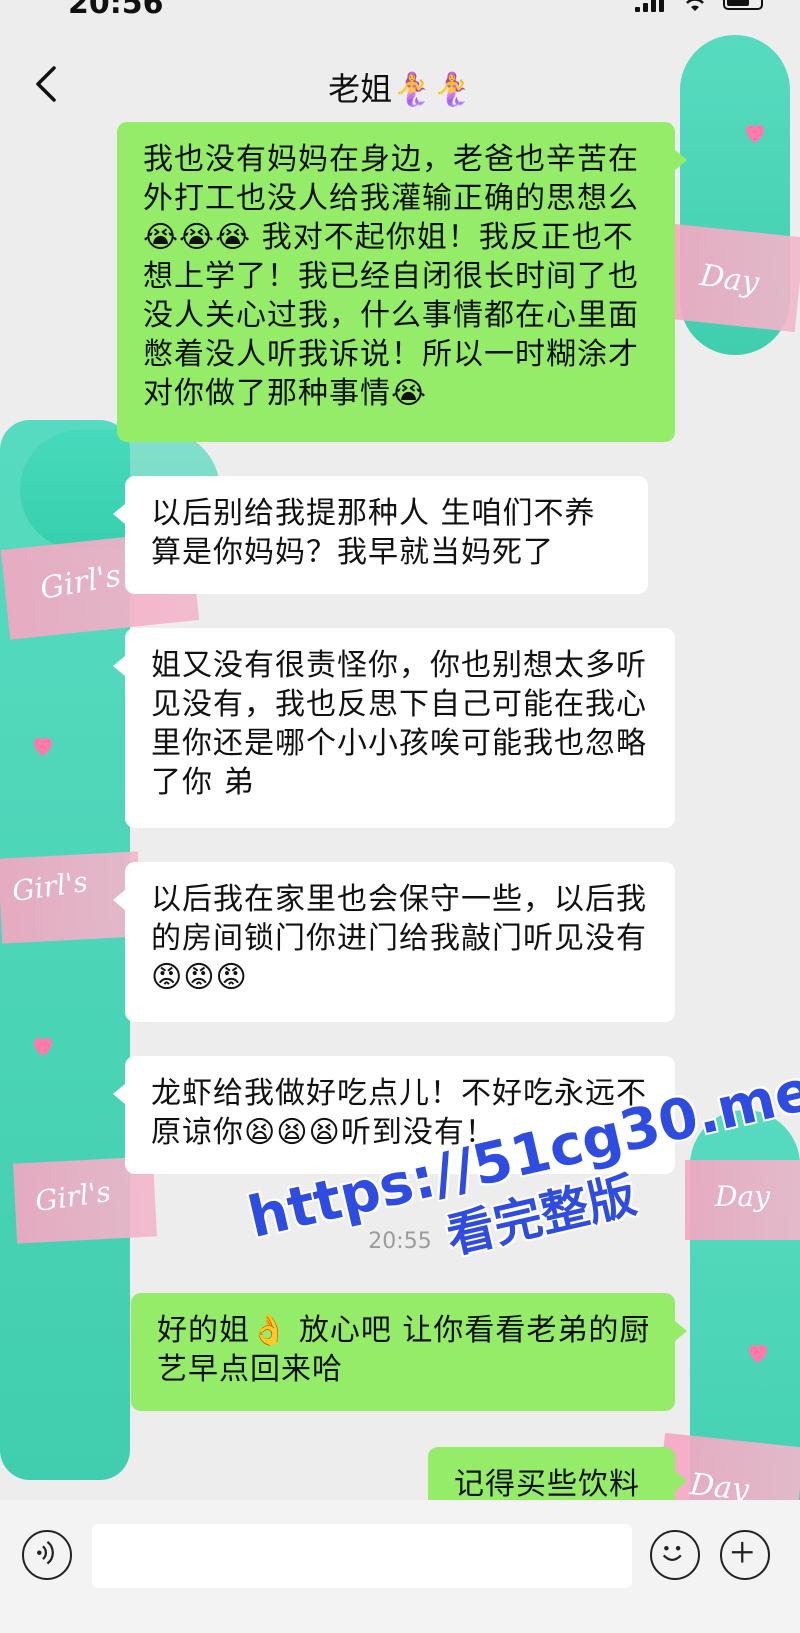  Describe the element at coordinates (373, 533) in the screenshot. I see `message-text: 以后别给我提那种人 生咱们不养算是你妈妈？我早就当妈死了` at that location.